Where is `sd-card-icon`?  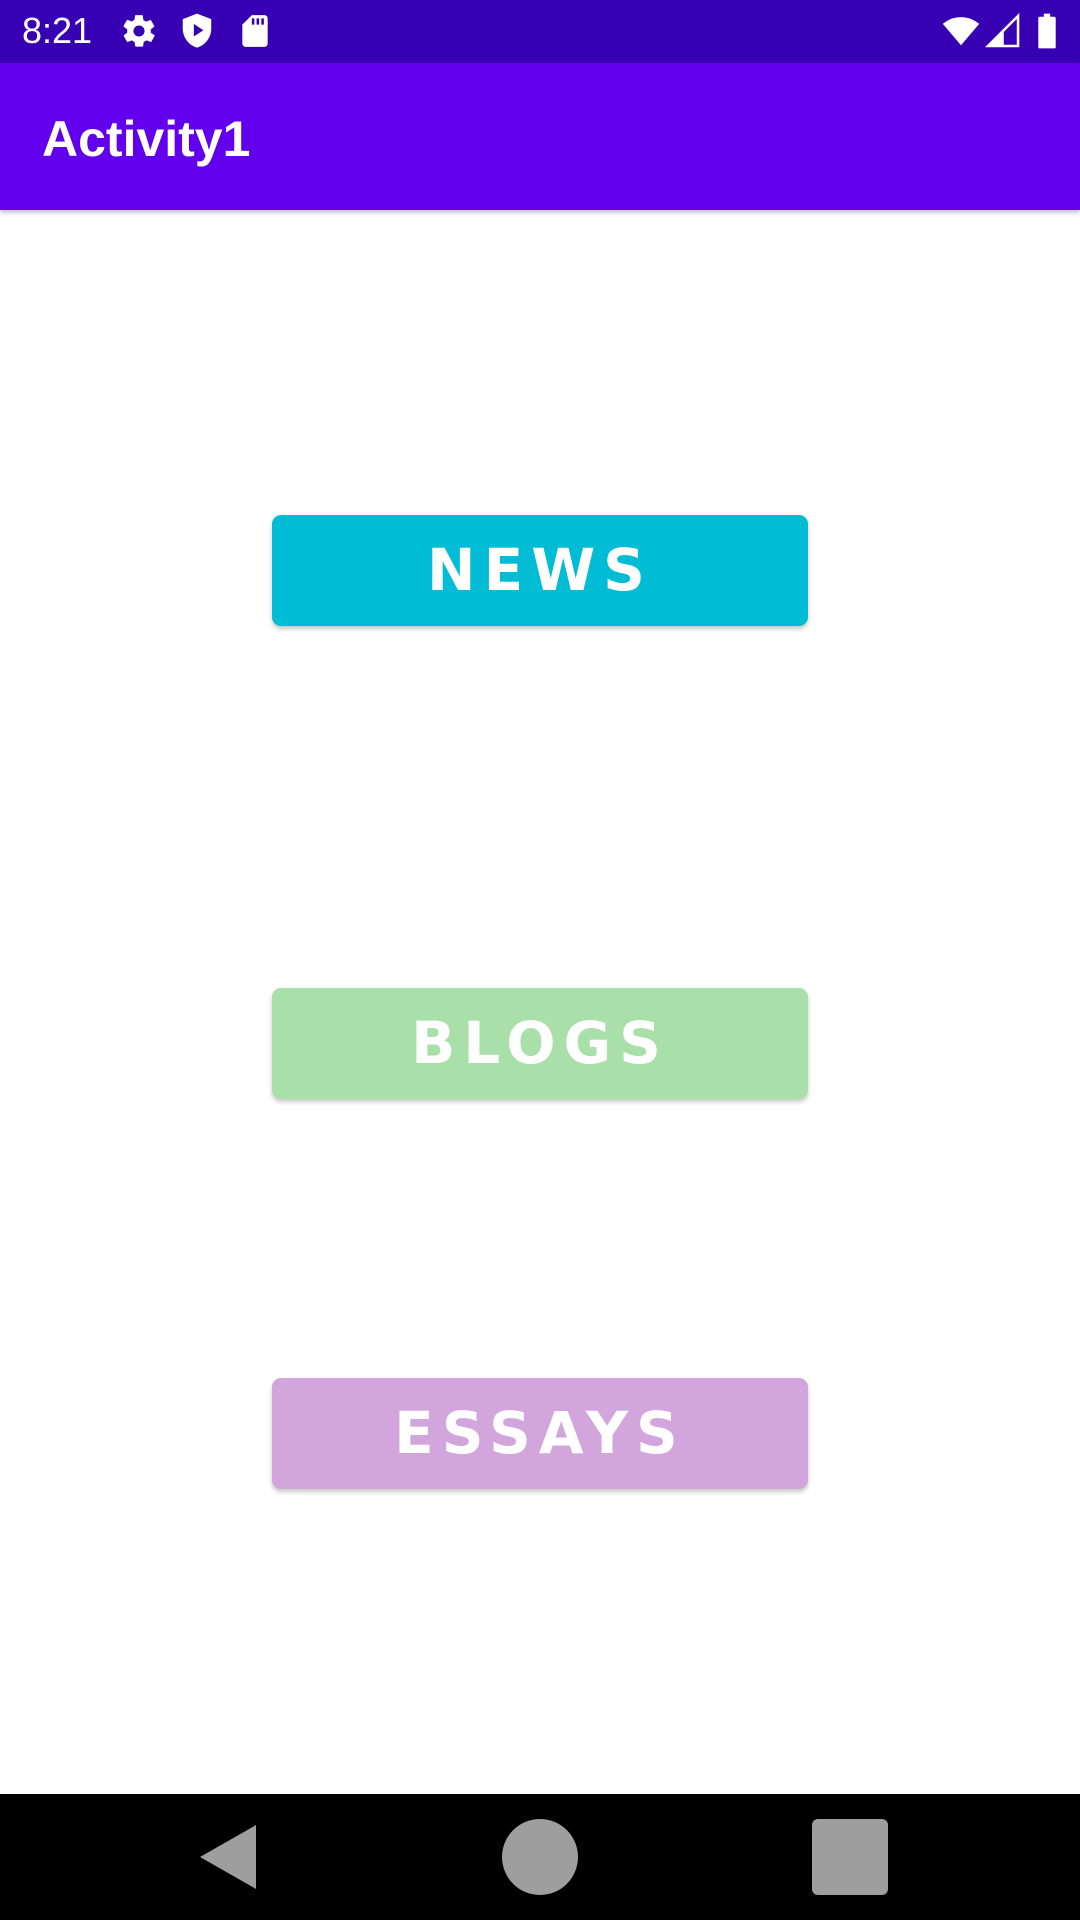
sd-card-icon is located at coordinates (255, 31).